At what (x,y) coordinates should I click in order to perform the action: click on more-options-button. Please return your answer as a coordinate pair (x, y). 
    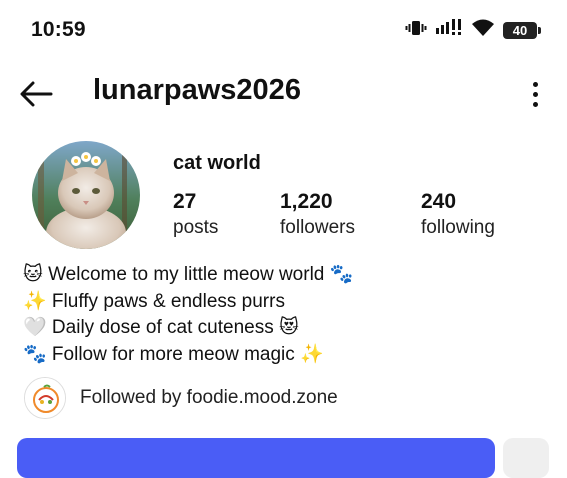
    Looking at the image, I should click on (535, 94).